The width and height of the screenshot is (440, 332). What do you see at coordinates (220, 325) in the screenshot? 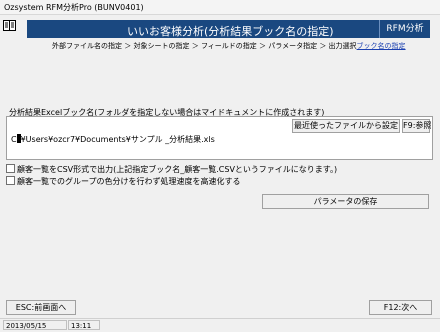
I see `status-bar: 2013/05/15 13:11` at bounding box center [220, 325].